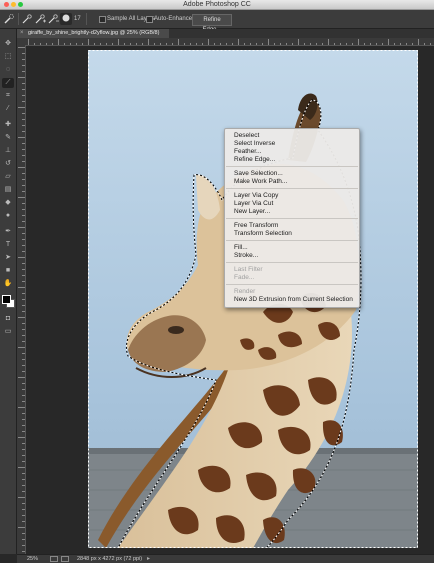  Describe the element at coordinates (149, 19) in the screenshot. I see `auto-enhance-checkbox` at that location.